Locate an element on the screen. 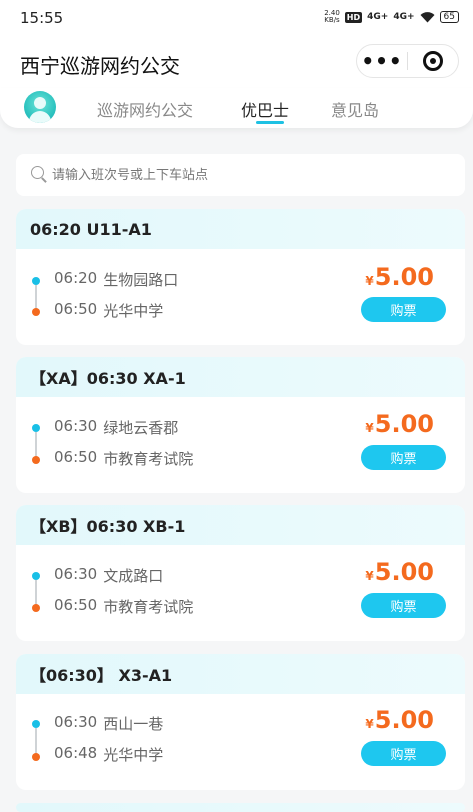 The width and height of the screenshot is (473, 812). search-input is located at coordinates (252, 175).